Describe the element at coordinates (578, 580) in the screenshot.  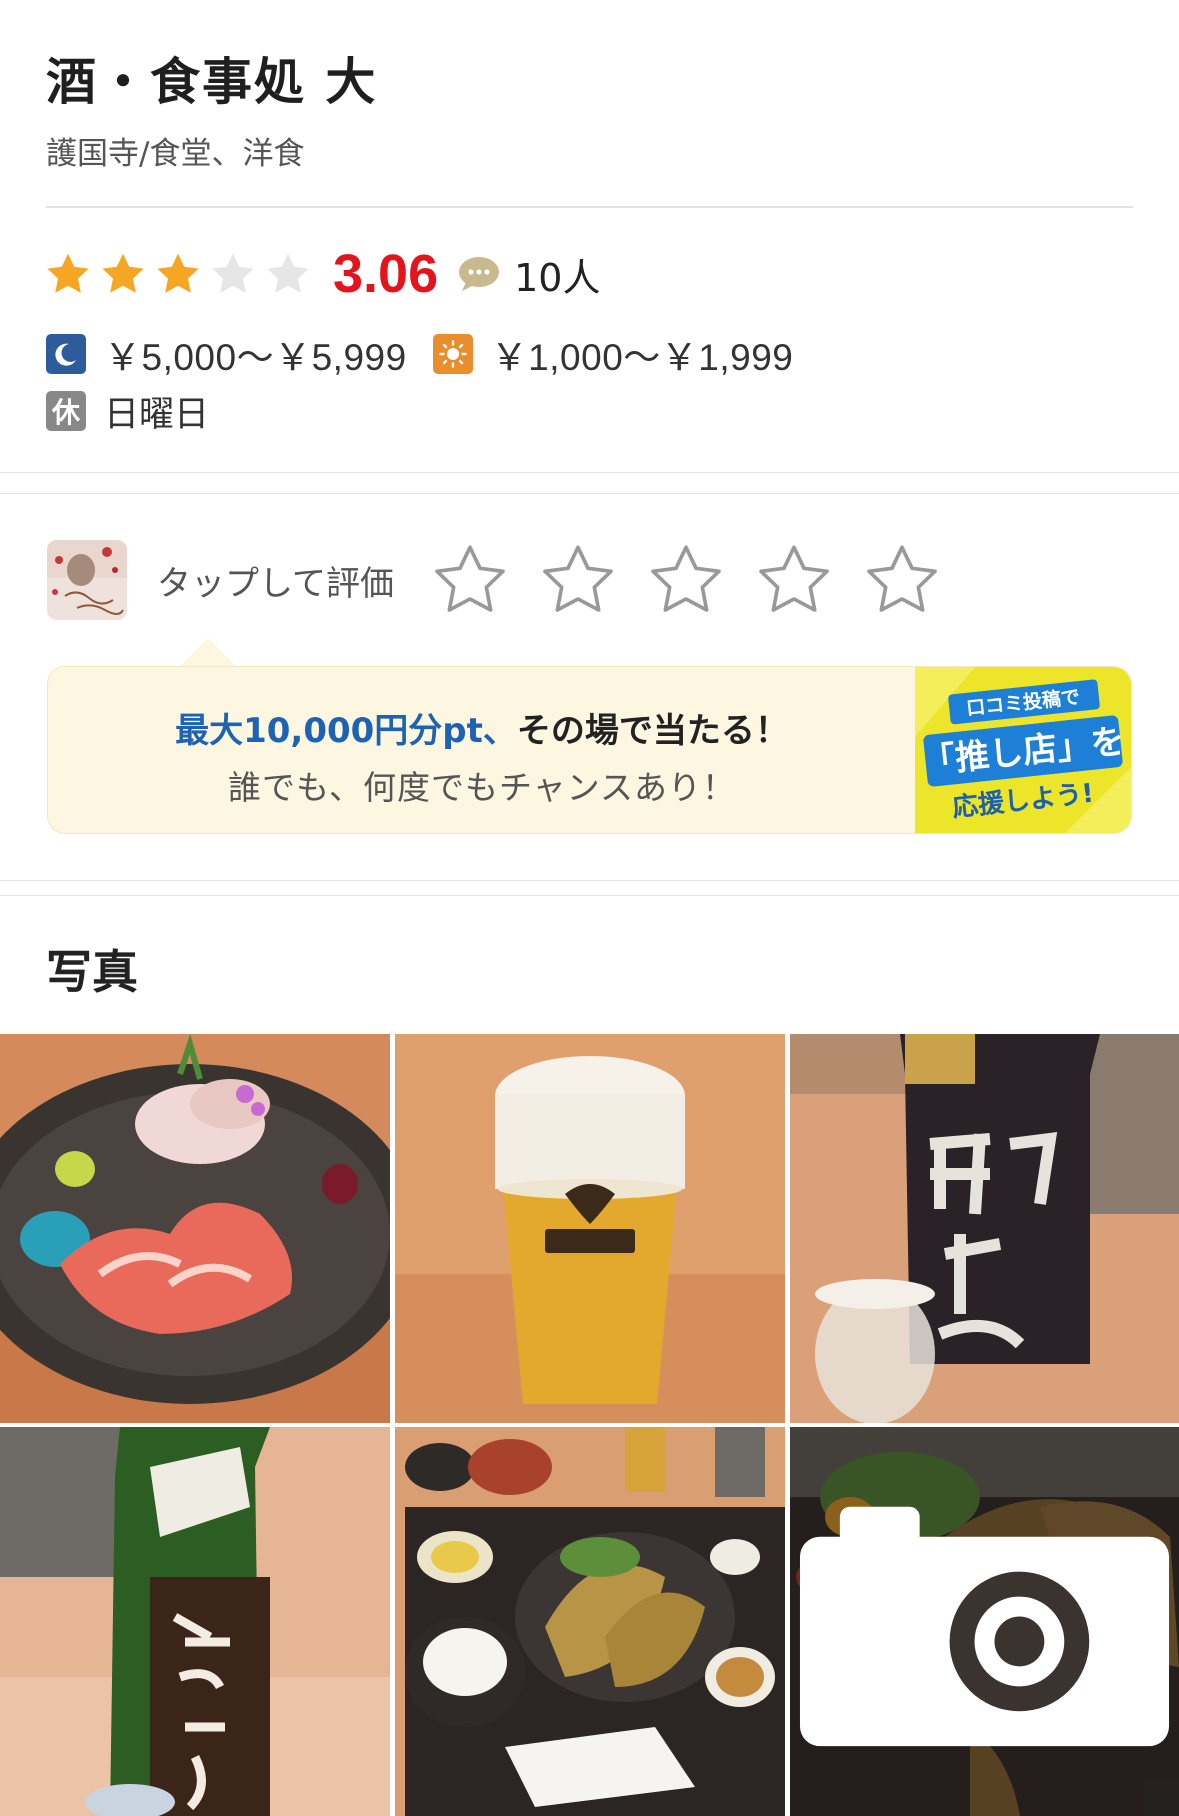
I see `rate-star-2-icon` at that location.